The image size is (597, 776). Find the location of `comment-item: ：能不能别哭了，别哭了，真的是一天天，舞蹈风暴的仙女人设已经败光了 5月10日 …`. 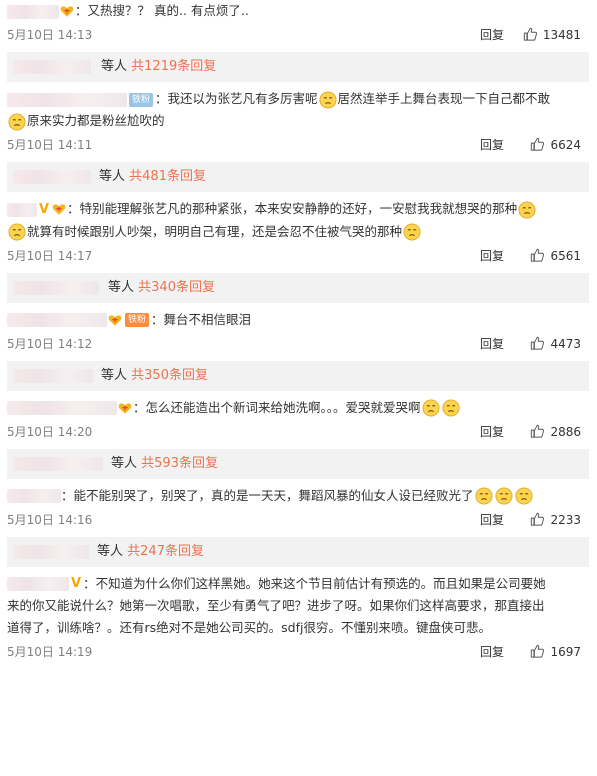

comment-item: ：能不能别哭了，别哭了，真的是一天天，舞蹈风暴的仙女人设已经败光了 5月10日 … is located at coordinates (298, 526).